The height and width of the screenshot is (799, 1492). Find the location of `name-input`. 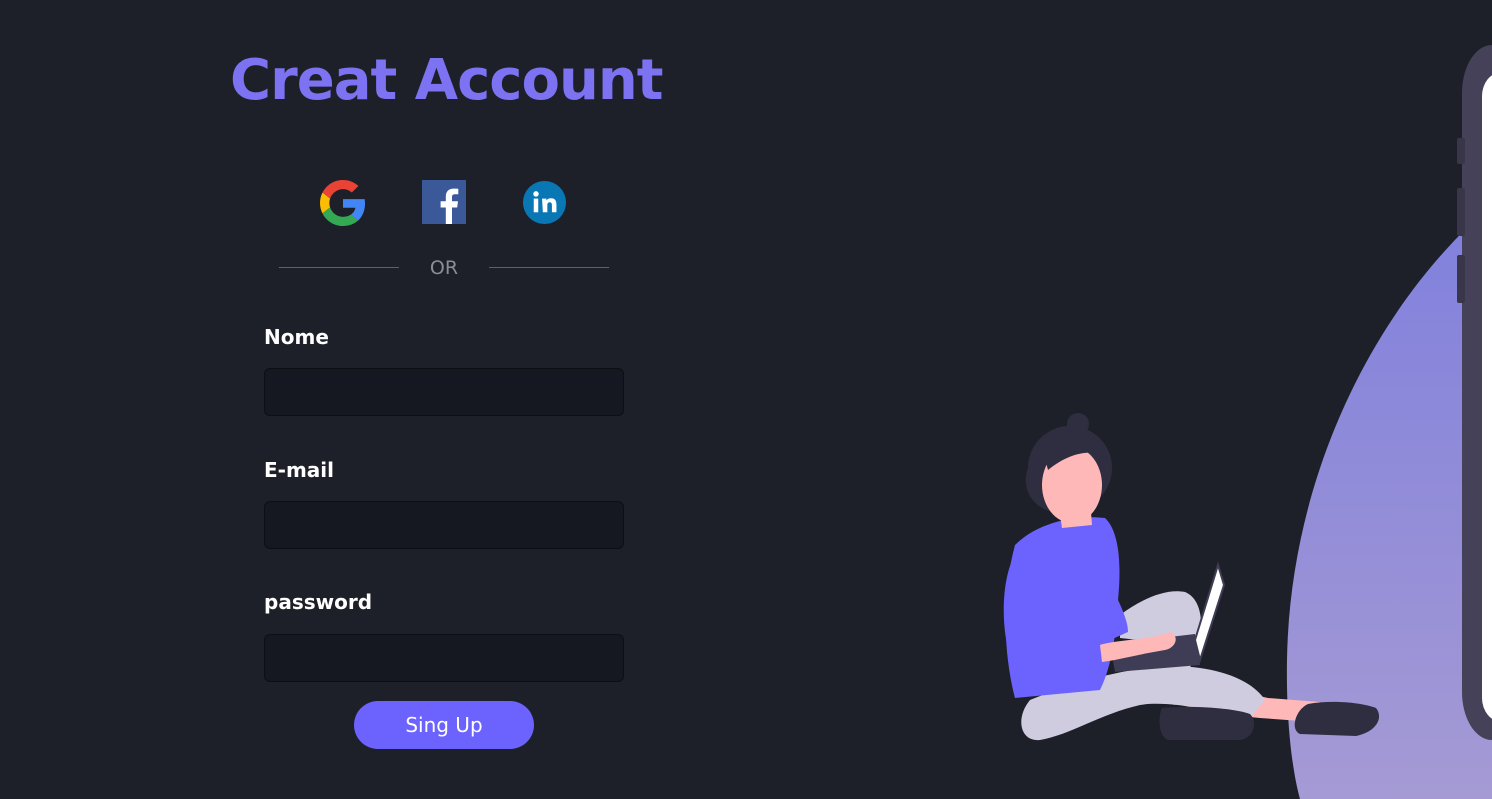

name-input is located at coordinates (444, 392).